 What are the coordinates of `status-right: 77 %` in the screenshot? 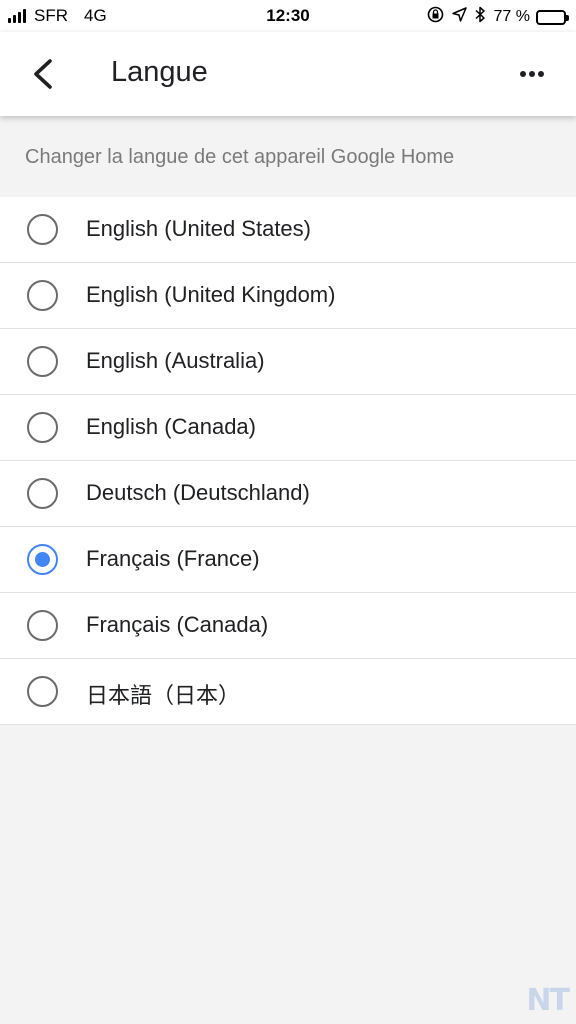 It's located at (494, 17).